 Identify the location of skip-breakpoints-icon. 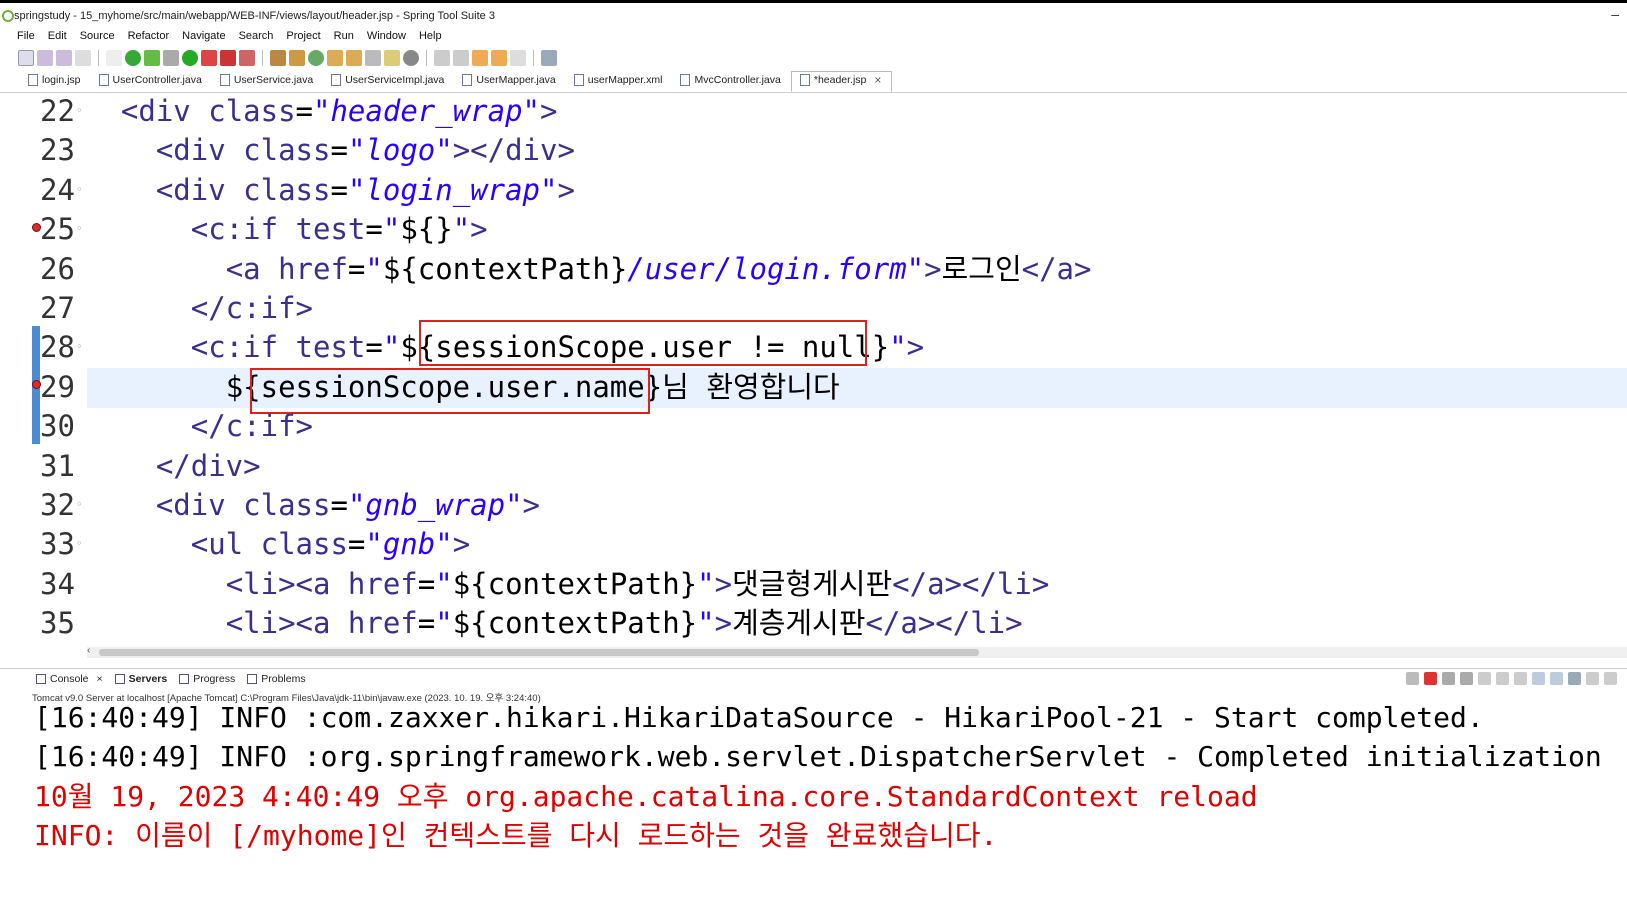
(114, 58).